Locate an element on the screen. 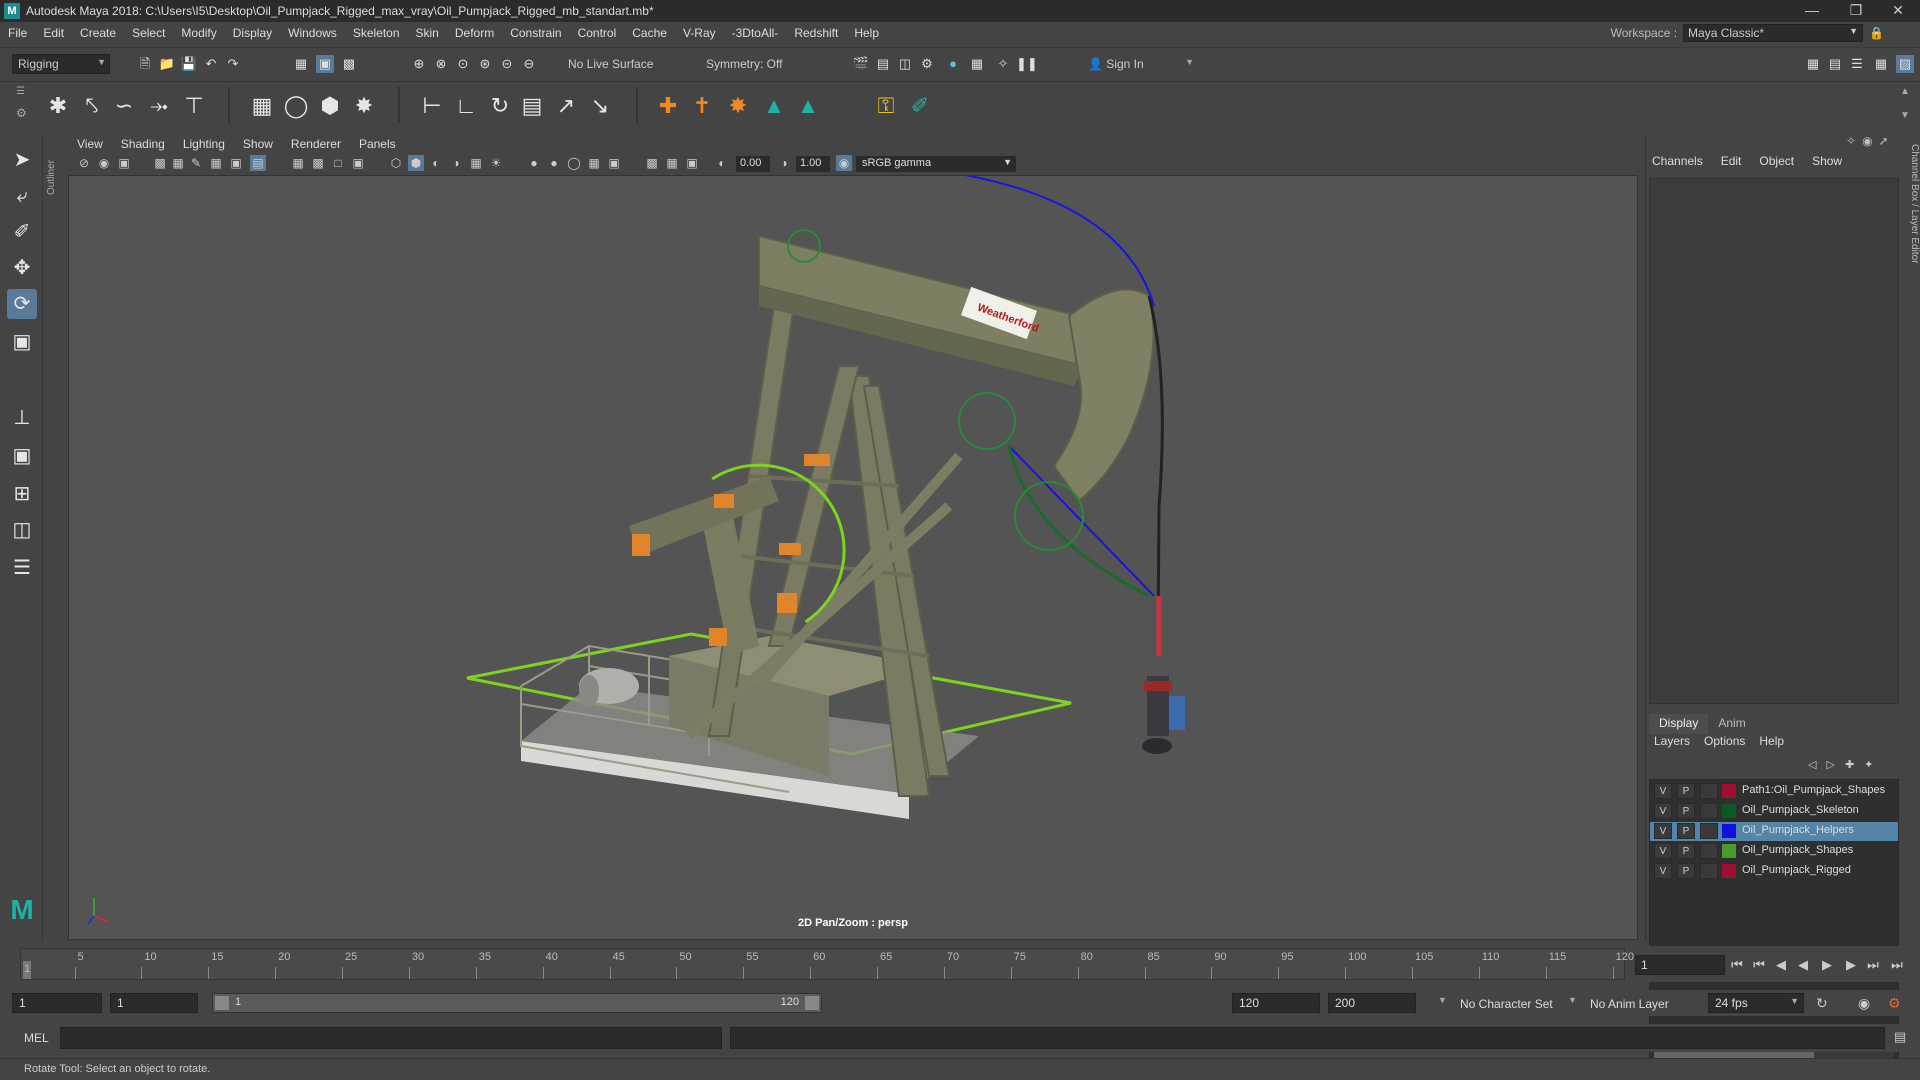 Image resolution: width=1920 pixels, height=1080 pixels. manipulator-icon: ✧ is located at coordinates (1851, 141).